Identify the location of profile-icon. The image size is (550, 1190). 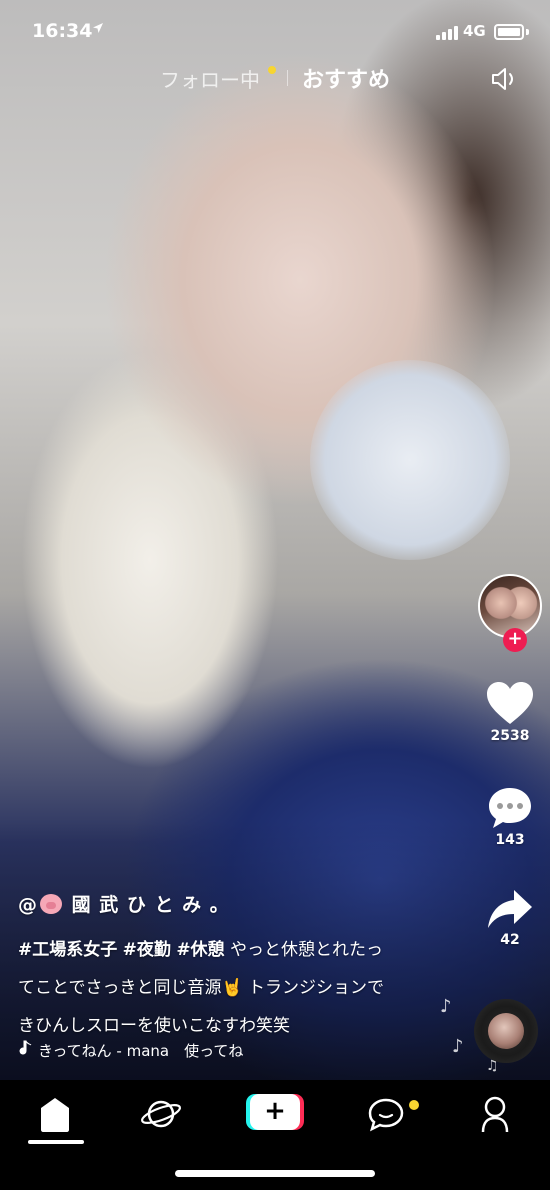
(495, 1114).